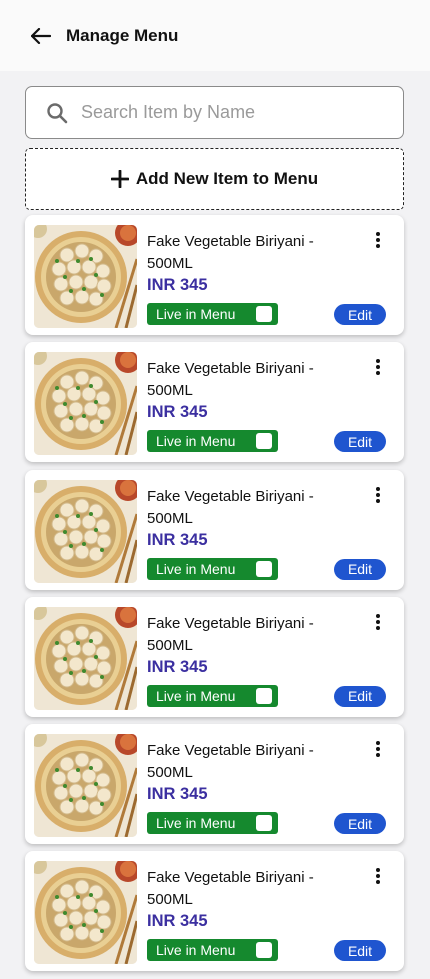 The height and width of the screenshot is (979, 430). What do you see at coordinates (122, 35) in the screenshot?
I see `page-title: Manage Menu` at bounding box center [122, 35].